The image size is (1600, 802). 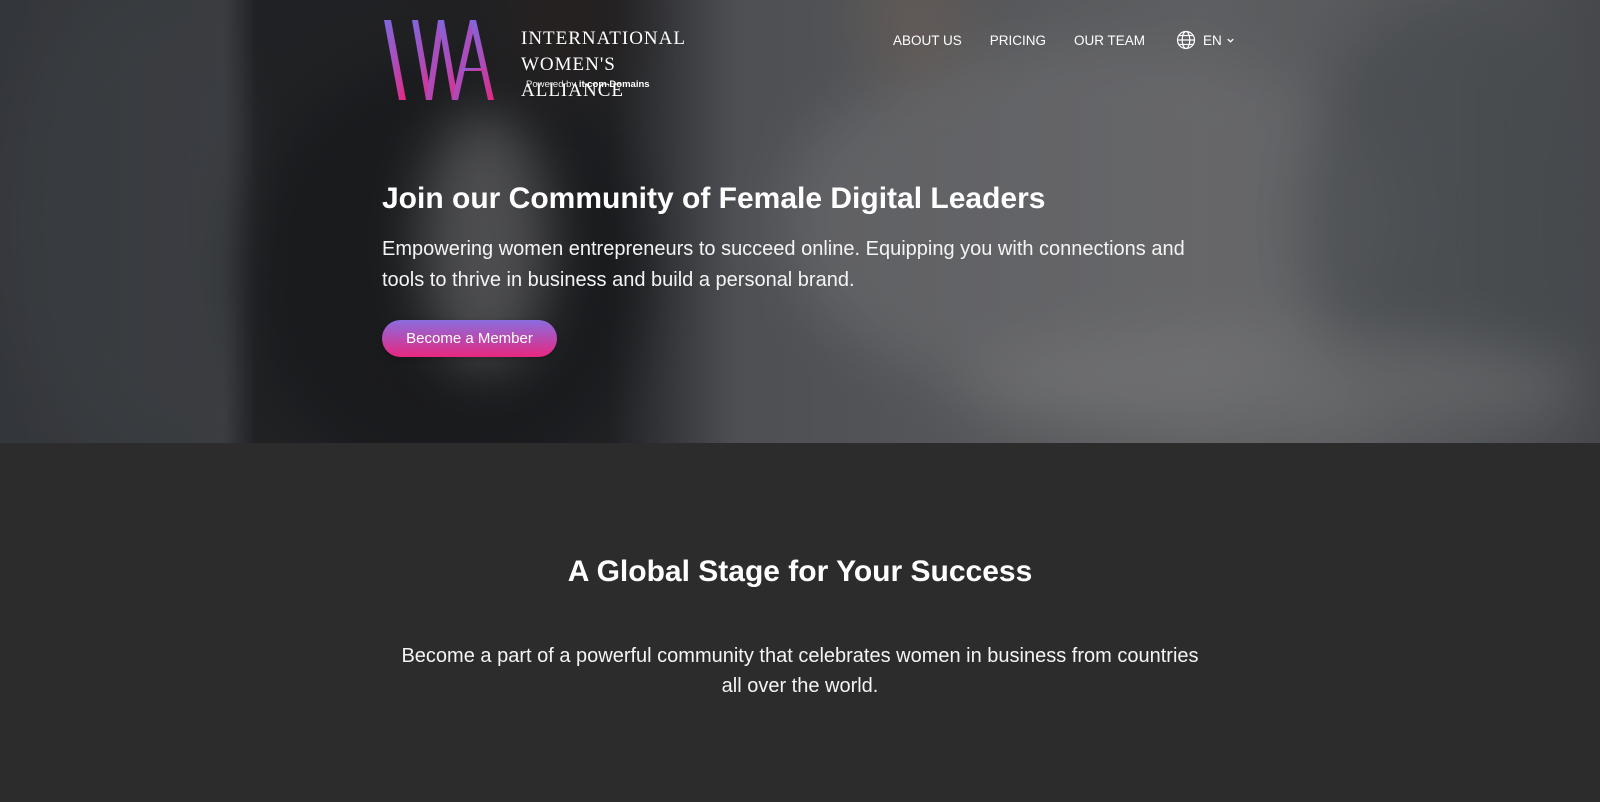 I want to click on logo-wordmark: INTERNATIONAL WOMEN'S ALLIANCE, so click(x=611, y=65).